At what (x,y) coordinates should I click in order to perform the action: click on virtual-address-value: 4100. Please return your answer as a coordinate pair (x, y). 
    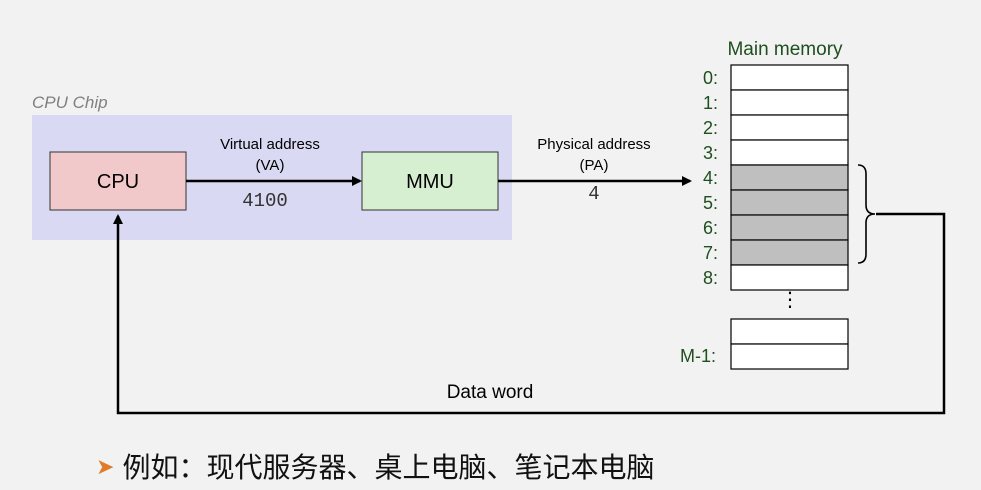
    Looking at the image, I should click on (265, 201).